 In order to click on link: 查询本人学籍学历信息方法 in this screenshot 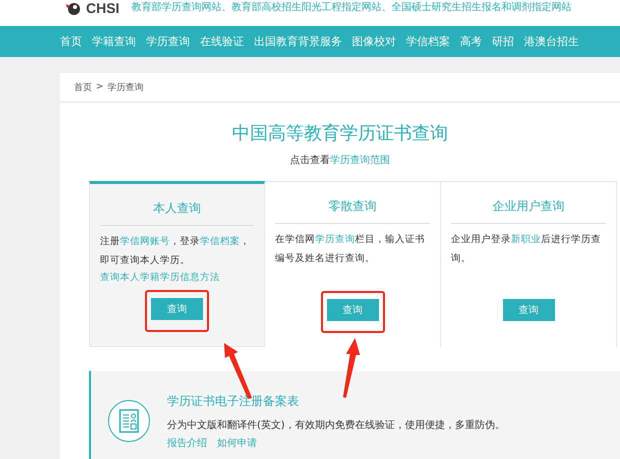, I will do `click(177, 278)`.